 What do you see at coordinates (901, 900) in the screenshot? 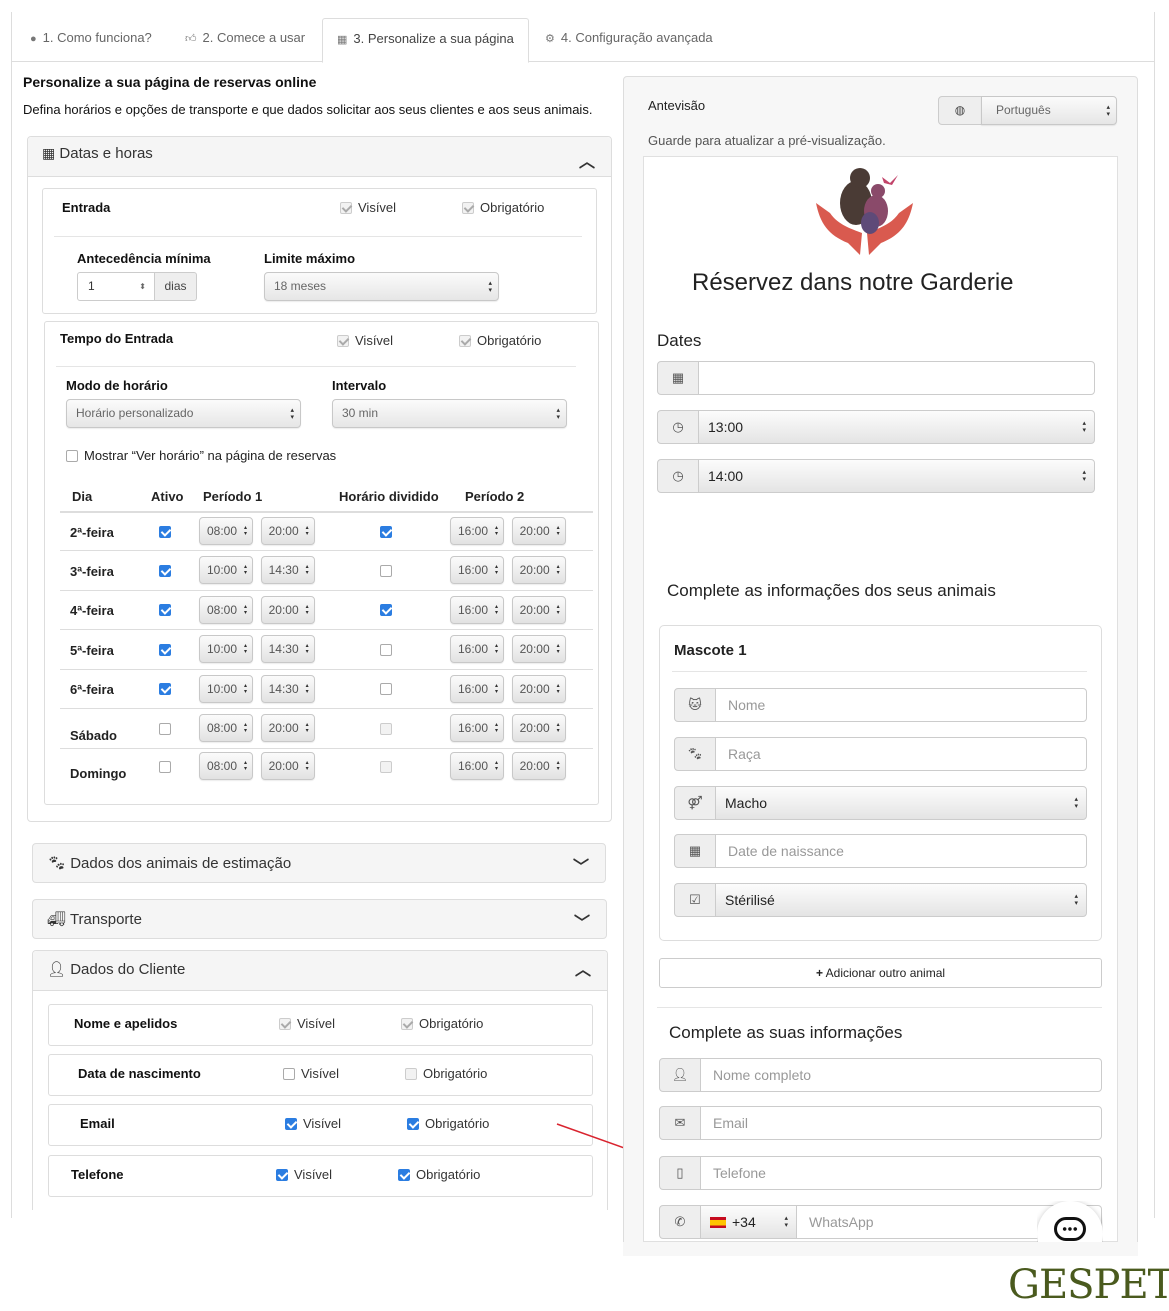
I see `preview-pet-sterilized-select: Stérilisé` at bounding box center [901, 900].